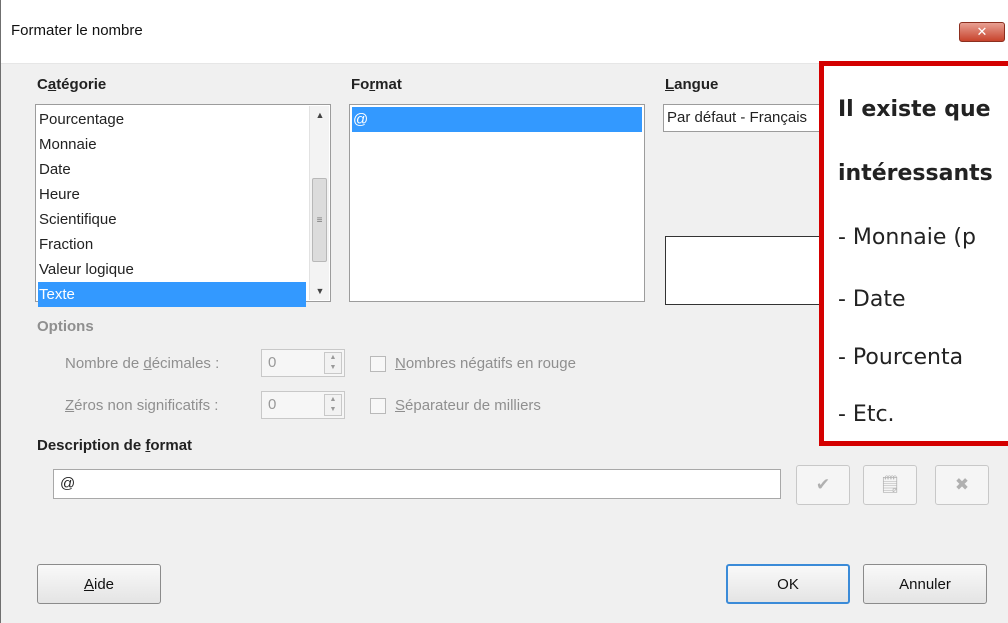 The height and width of the screenshot is (623, 1008). Describe the element at coordinates (378, 406) in the screenshot. I see `thousands-separator-checkbox` at that location.